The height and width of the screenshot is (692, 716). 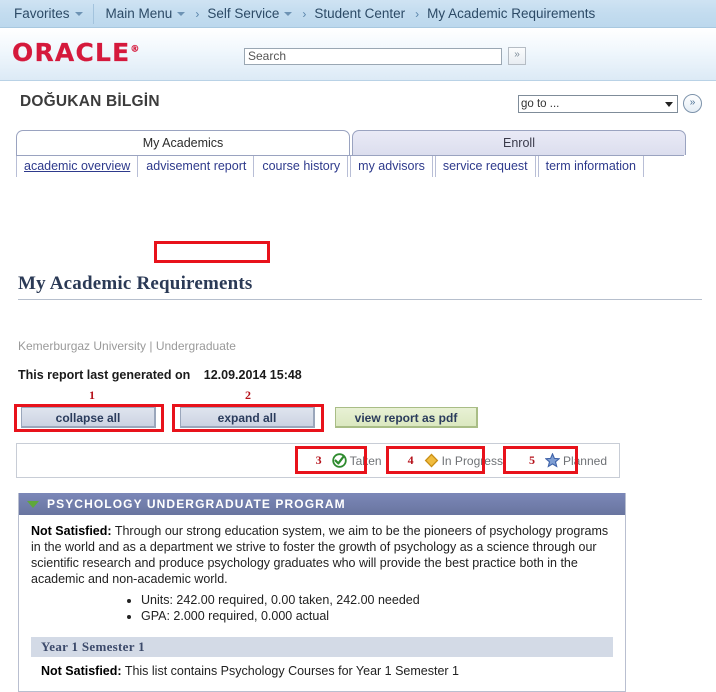 What do you see at coordinates (196, 504) in the screenshot?
I see `program-panel-title: PSYCHOLOGY UNDERGRADUATE PROGRAM` at bounding box center [196, 504].